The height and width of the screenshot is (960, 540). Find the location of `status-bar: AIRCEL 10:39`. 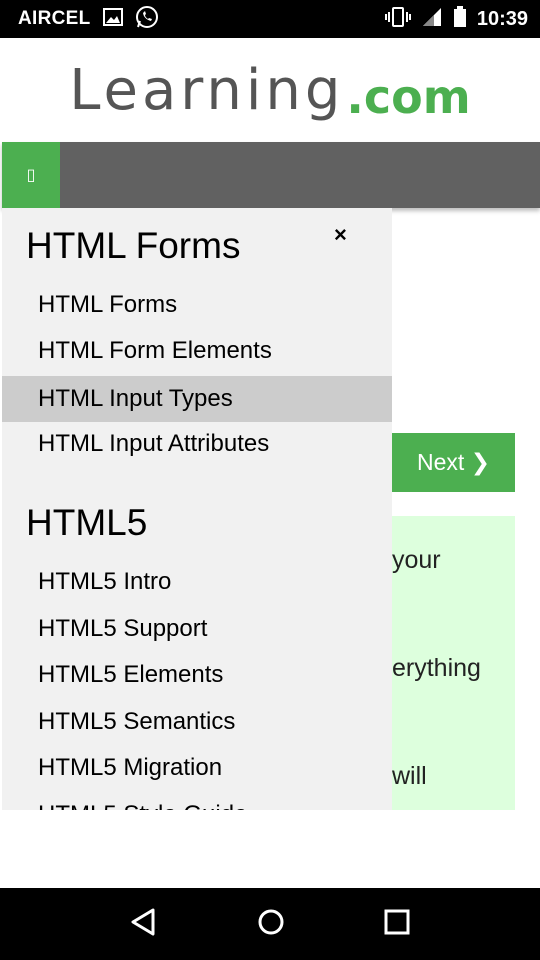

status-bar: AIRCEL 10:39 is located at coordinates (270, 19).